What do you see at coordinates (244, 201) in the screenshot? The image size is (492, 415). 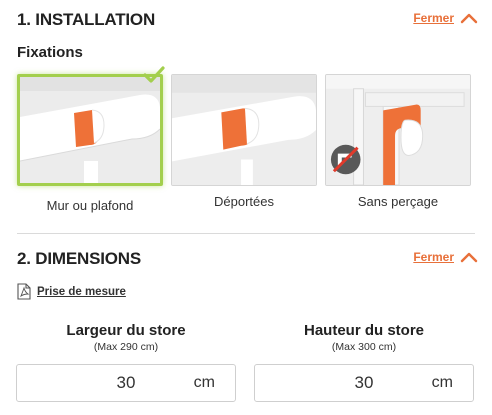 I see `fixation-offset-label: Déportées` at bounding box center [244, 201].